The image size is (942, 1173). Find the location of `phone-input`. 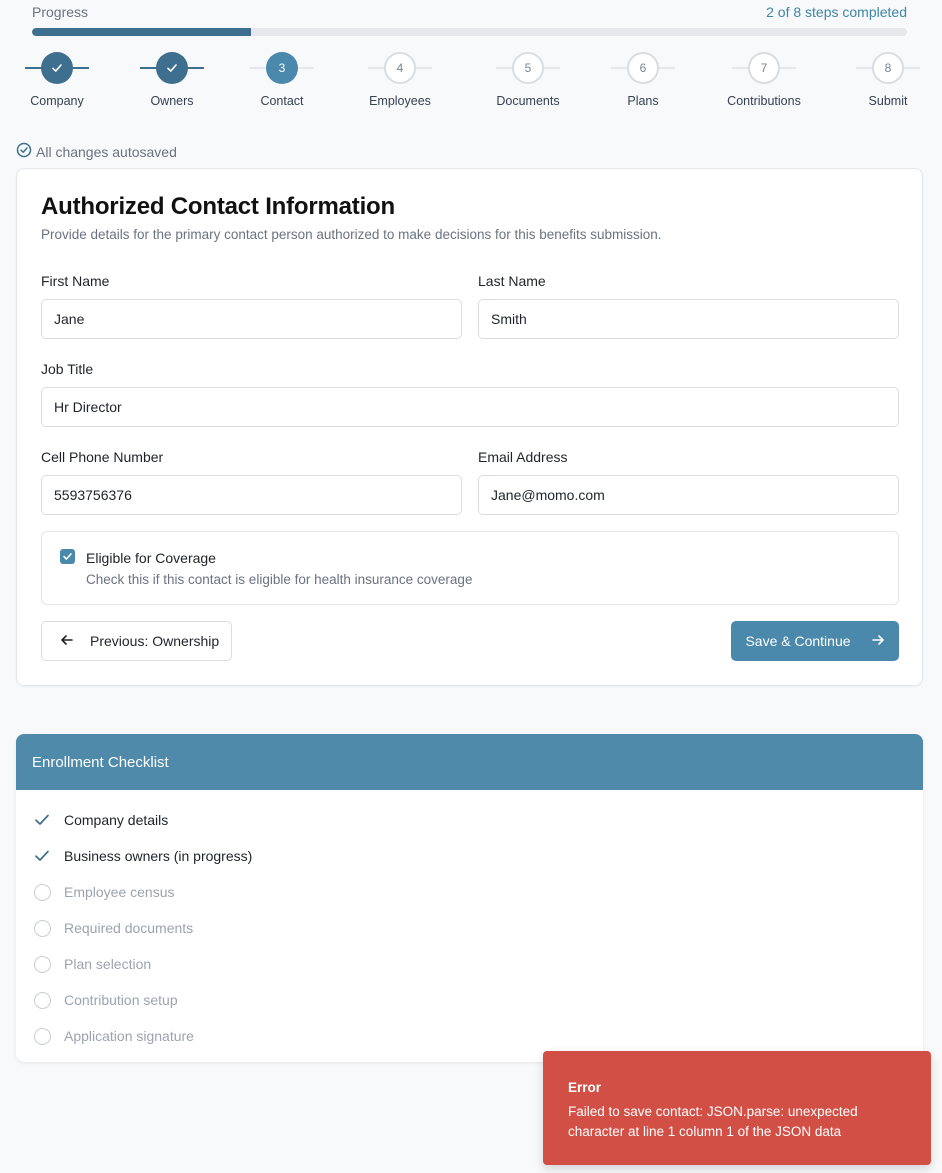

phone-input is located at coordinates (251, 495).